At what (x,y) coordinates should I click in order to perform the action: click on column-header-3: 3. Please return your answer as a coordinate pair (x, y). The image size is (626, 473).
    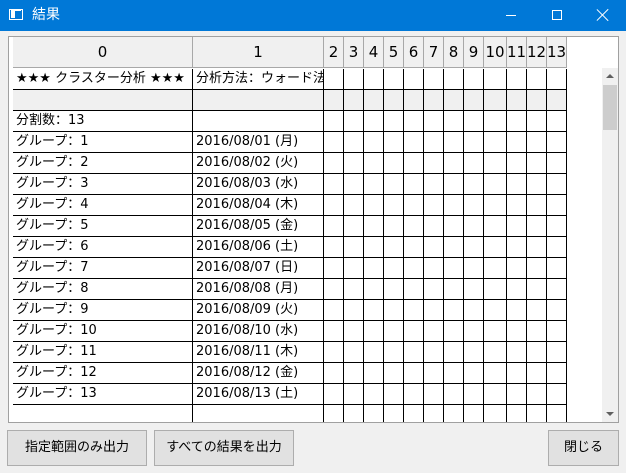
    Looking at the image, I should click on (354, 52).